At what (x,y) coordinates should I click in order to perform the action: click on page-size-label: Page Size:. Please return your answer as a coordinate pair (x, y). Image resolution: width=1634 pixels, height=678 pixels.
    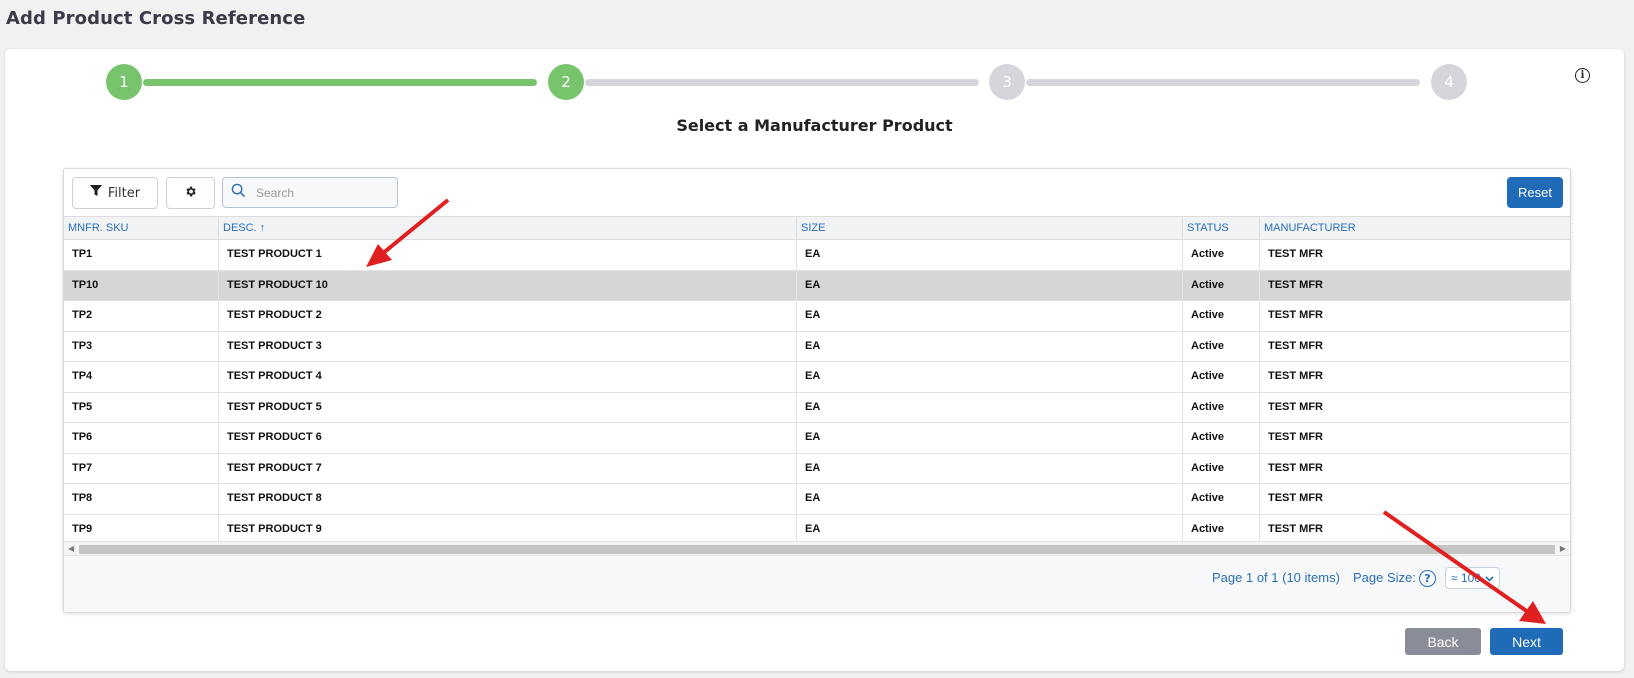
    Looking at the image, I should click on (1384, 577).